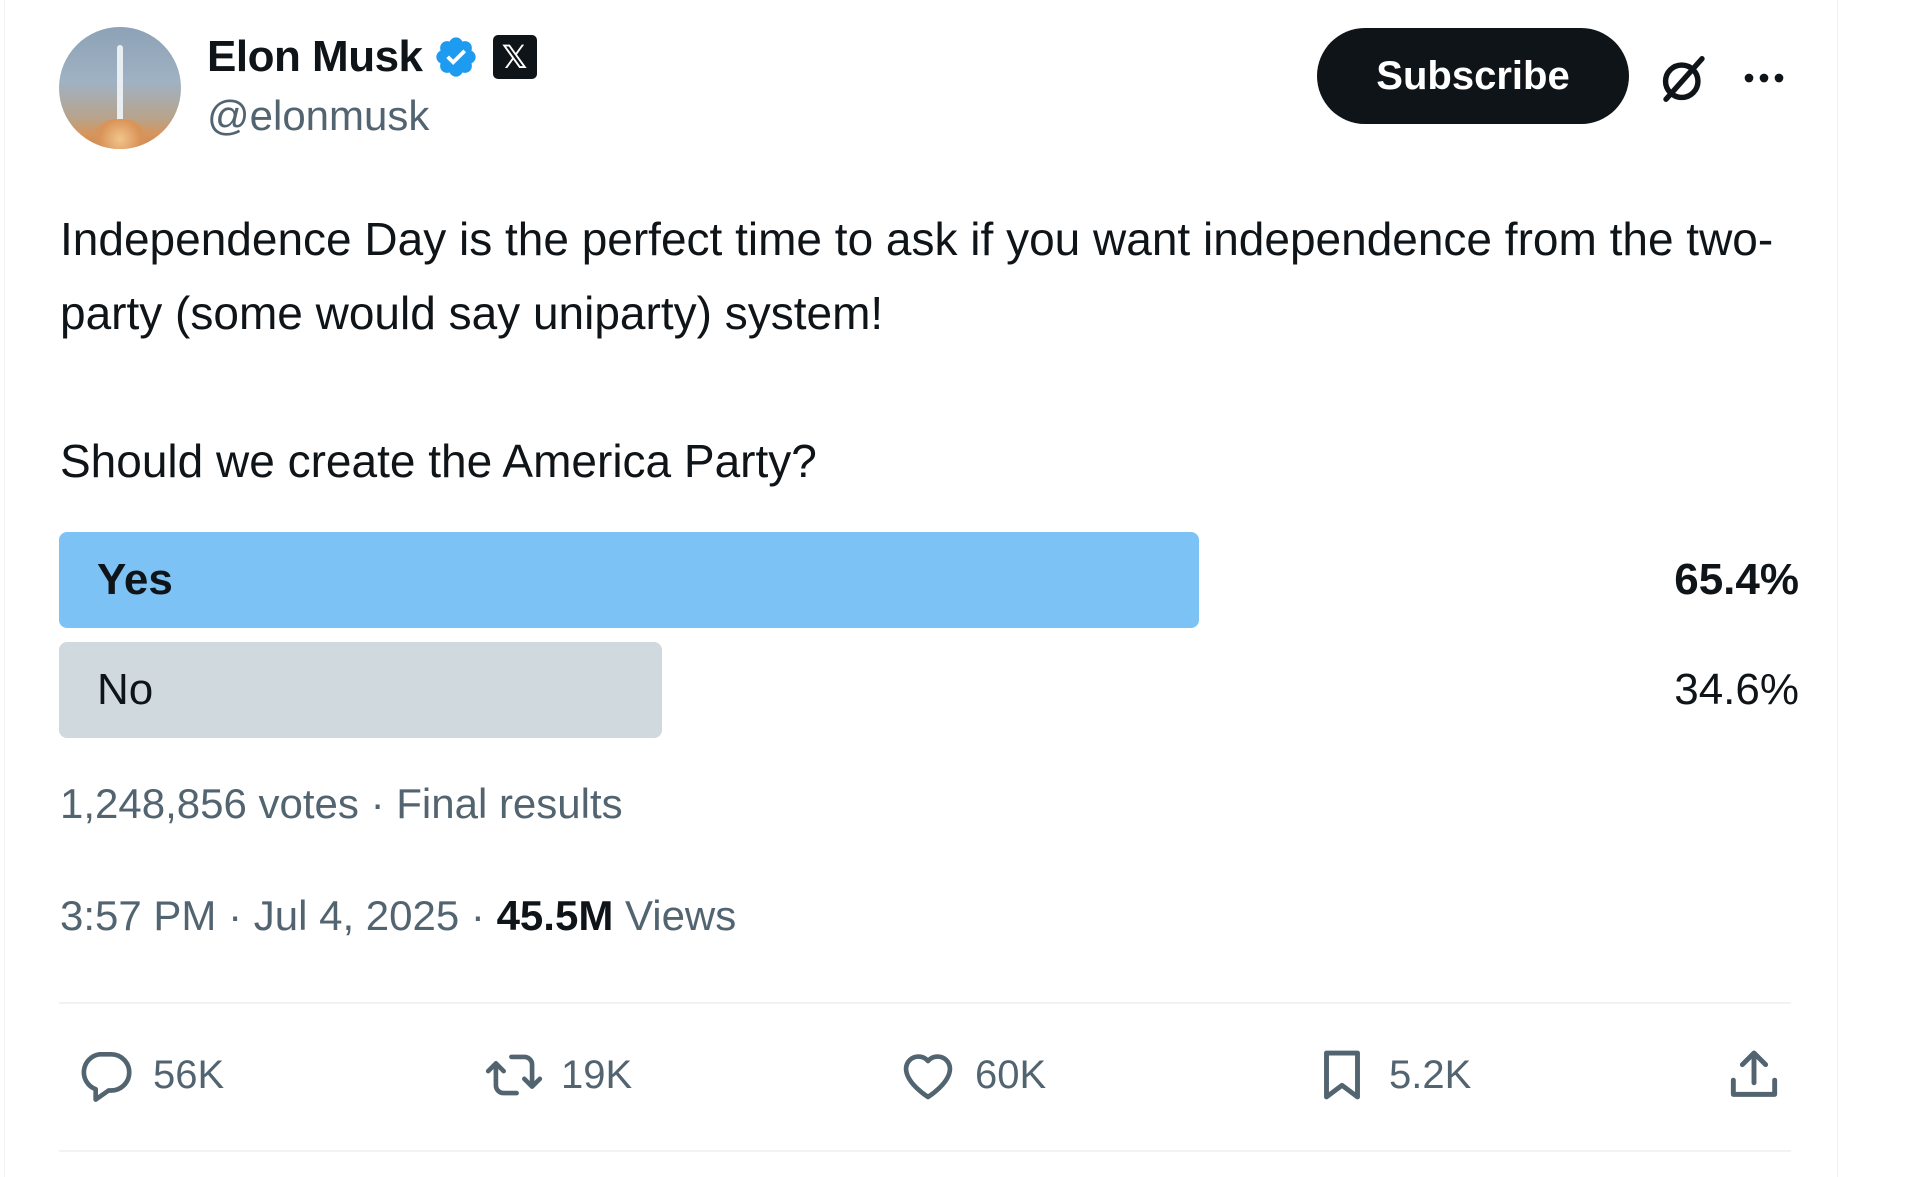 The image size is (1920, 1177). I want to click on author-row: Elon Musk 𝕏, so click(372, 57).